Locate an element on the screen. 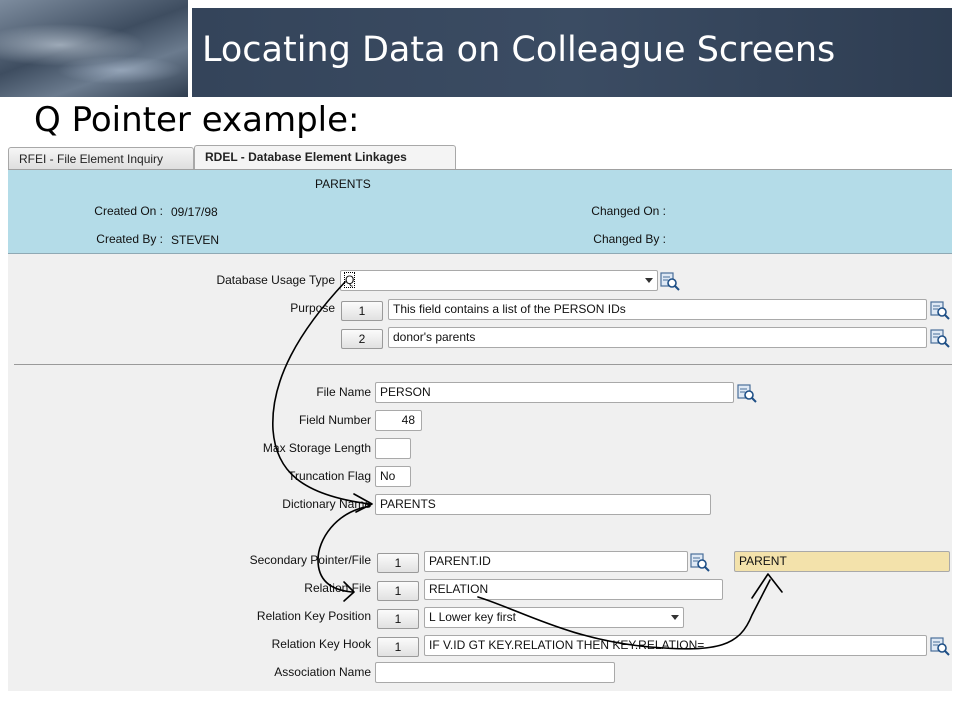 Image resolution: width=960 pixels, height=720 pixels. secondary-file-field: PARENT is located at coordinates (842, 561).